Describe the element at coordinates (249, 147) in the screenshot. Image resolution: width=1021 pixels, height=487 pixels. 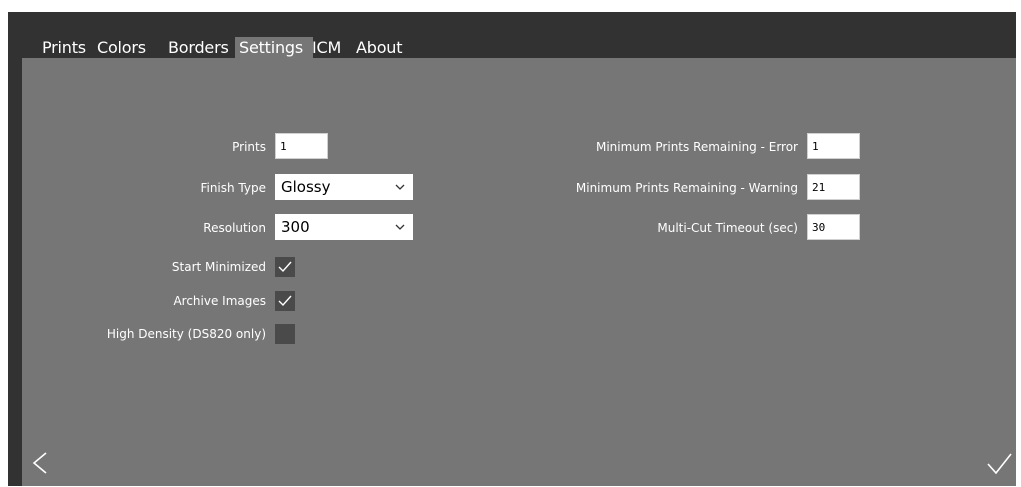
I see `prints-label: Prints` at that location.